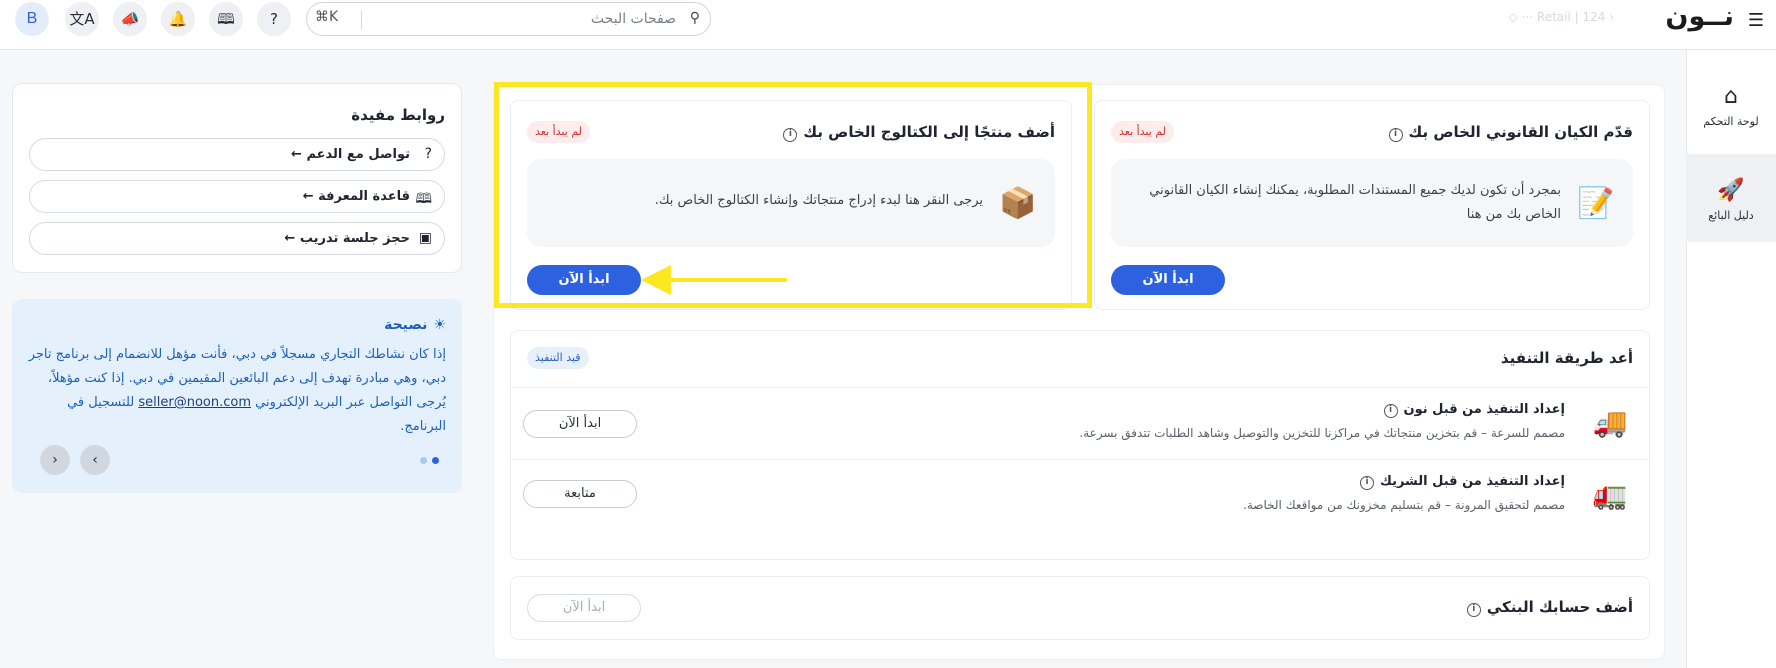 This screenshot has width=1776, height=668. Describe the element at coordinates (423, 460) in the screenshot. I see `carousel-dot` at that location.